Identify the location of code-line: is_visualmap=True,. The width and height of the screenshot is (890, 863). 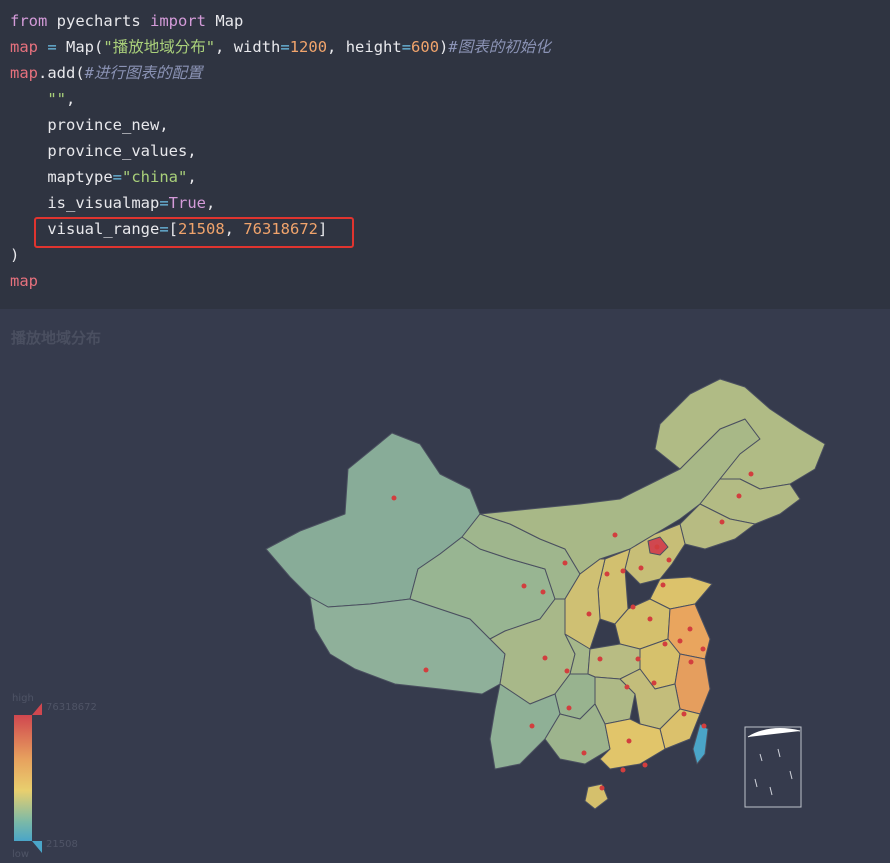
(112, 203).